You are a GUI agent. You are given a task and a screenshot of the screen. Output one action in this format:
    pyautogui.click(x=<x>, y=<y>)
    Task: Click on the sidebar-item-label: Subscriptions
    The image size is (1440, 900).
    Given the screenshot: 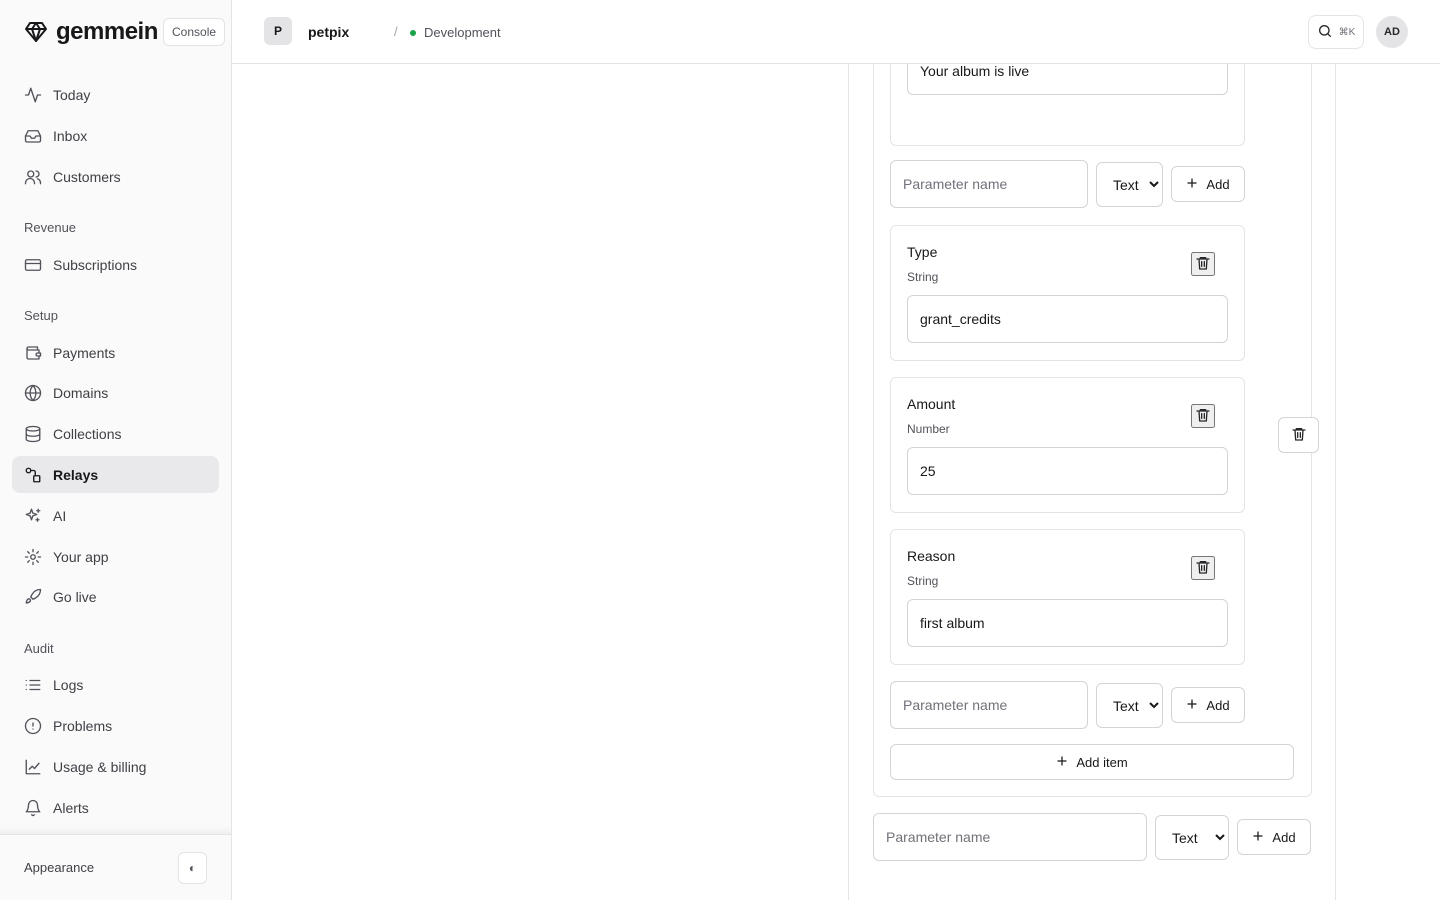 What is the action you would take?
    pyautogui.click(x=95, y=264)
    